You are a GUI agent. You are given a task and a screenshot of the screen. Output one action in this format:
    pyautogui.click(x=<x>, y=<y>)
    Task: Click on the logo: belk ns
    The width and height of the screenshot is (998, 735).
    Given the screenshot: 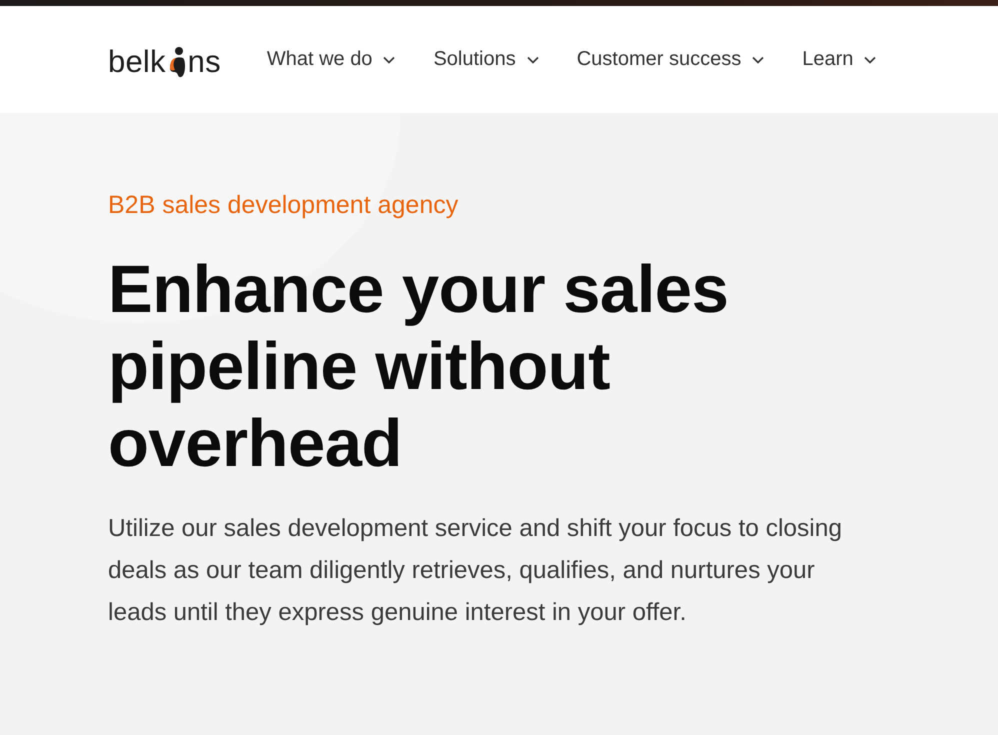 What is the action you would take?
    pyautogui.click(x=164, y=59)
    